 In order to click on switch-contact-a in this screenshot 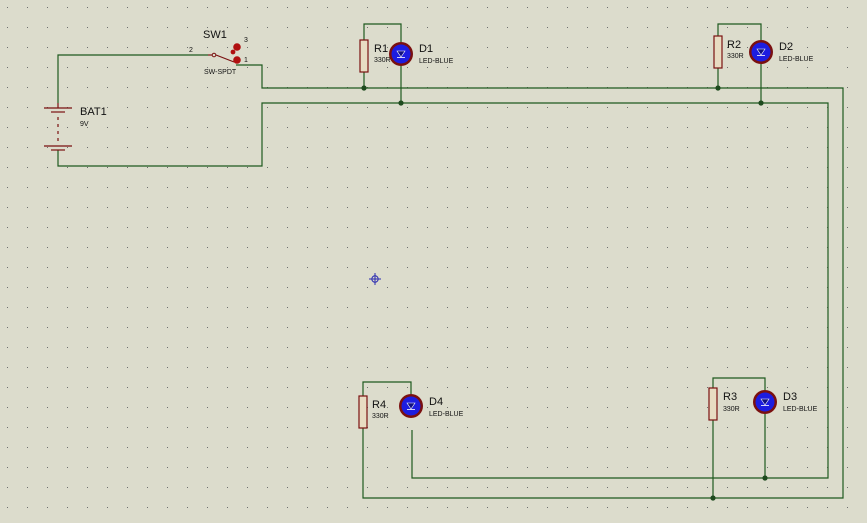, I will do `click(237, 47)`.